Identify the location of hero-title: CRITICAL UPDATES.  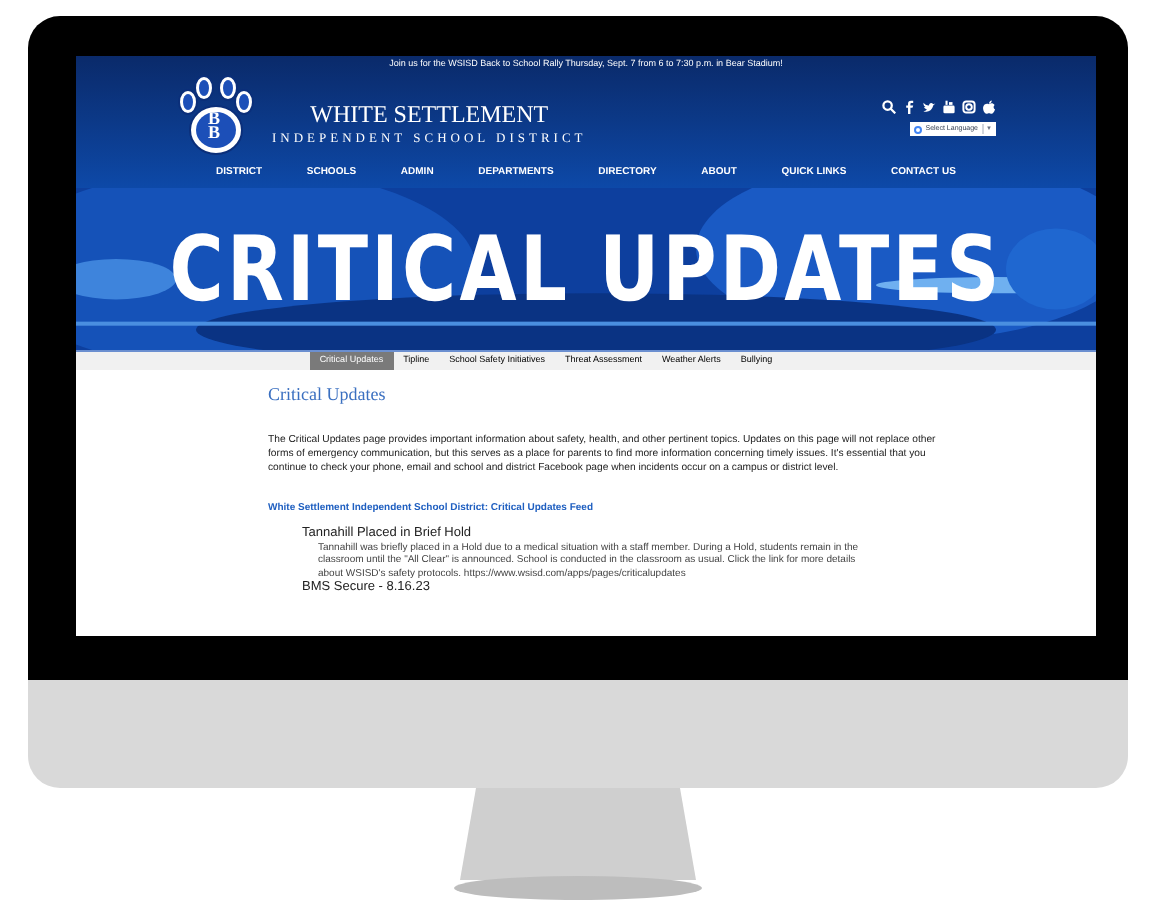
(586, 269).